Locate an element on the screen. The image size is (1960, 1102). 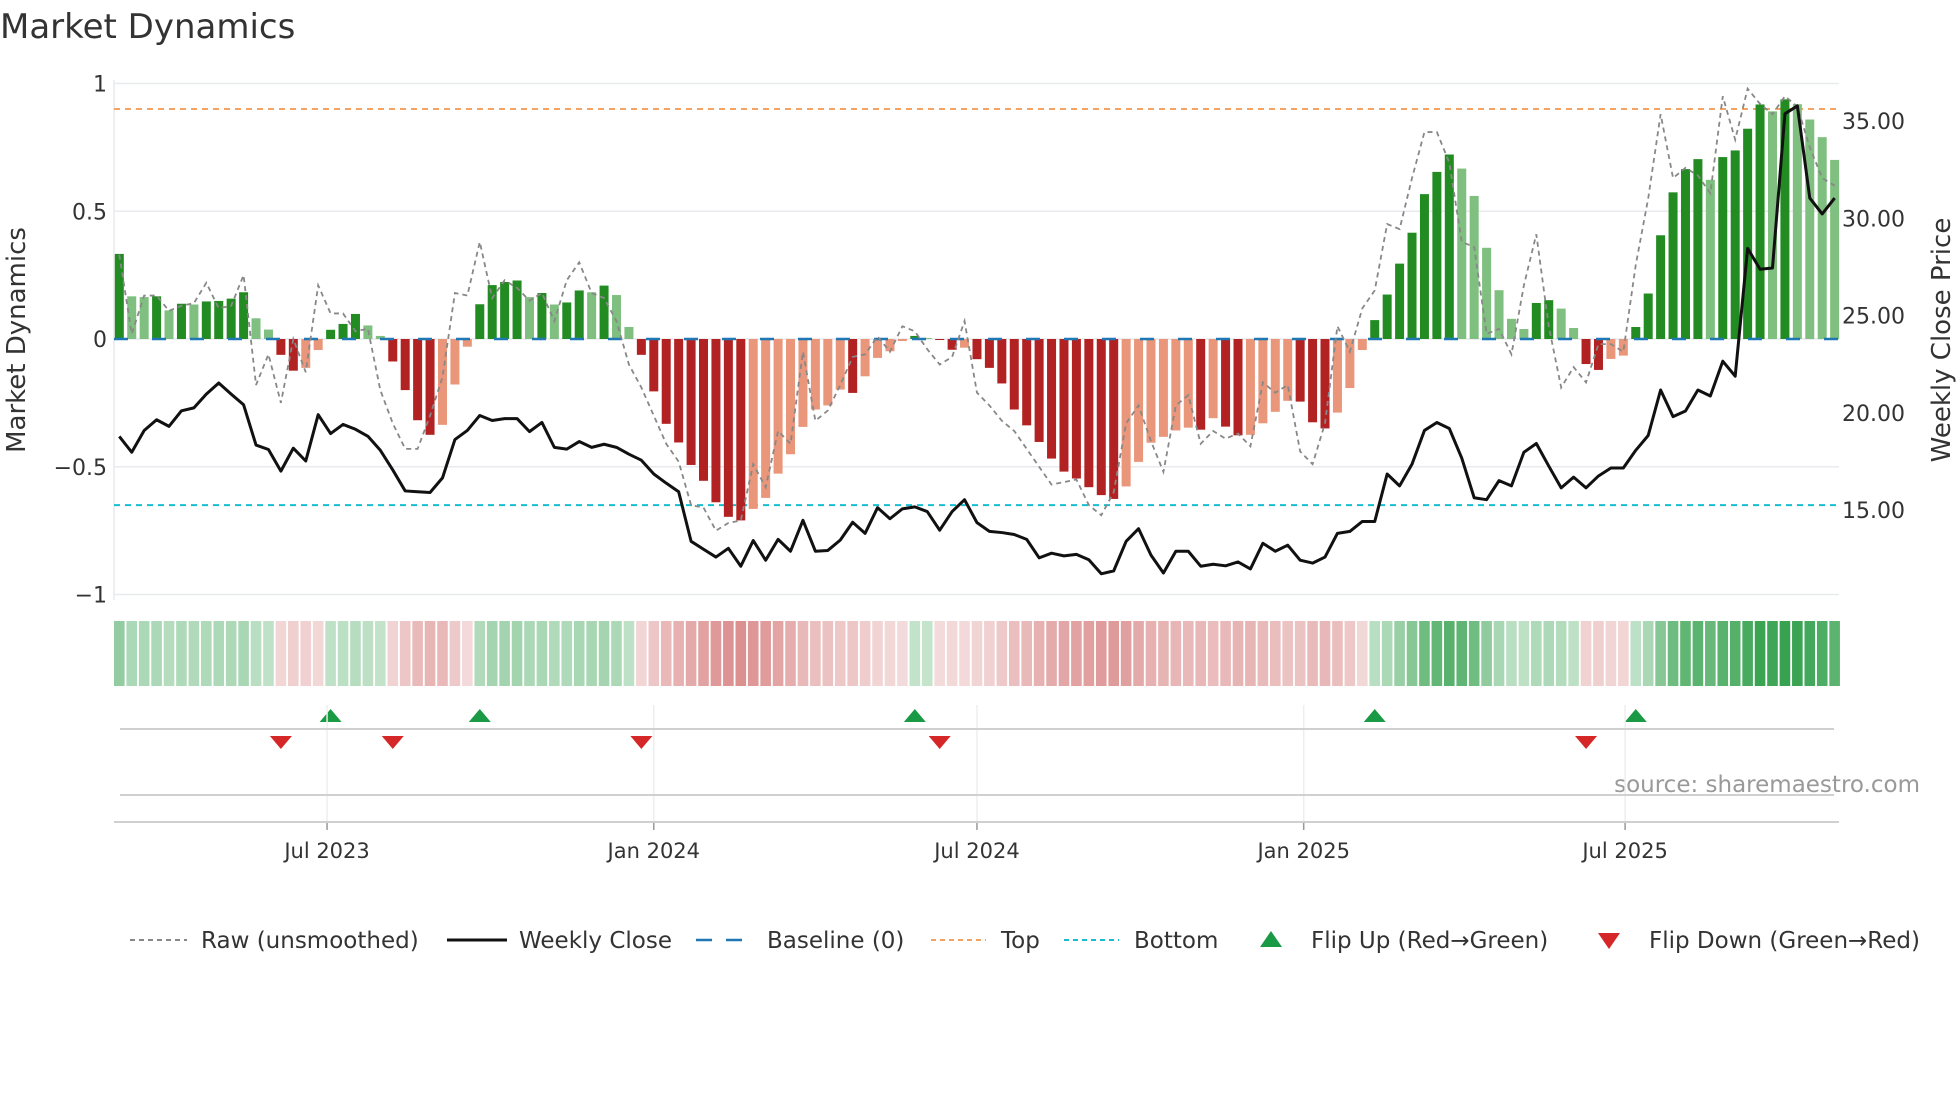
legend-label: Top is located at coordinates (1020, 941).